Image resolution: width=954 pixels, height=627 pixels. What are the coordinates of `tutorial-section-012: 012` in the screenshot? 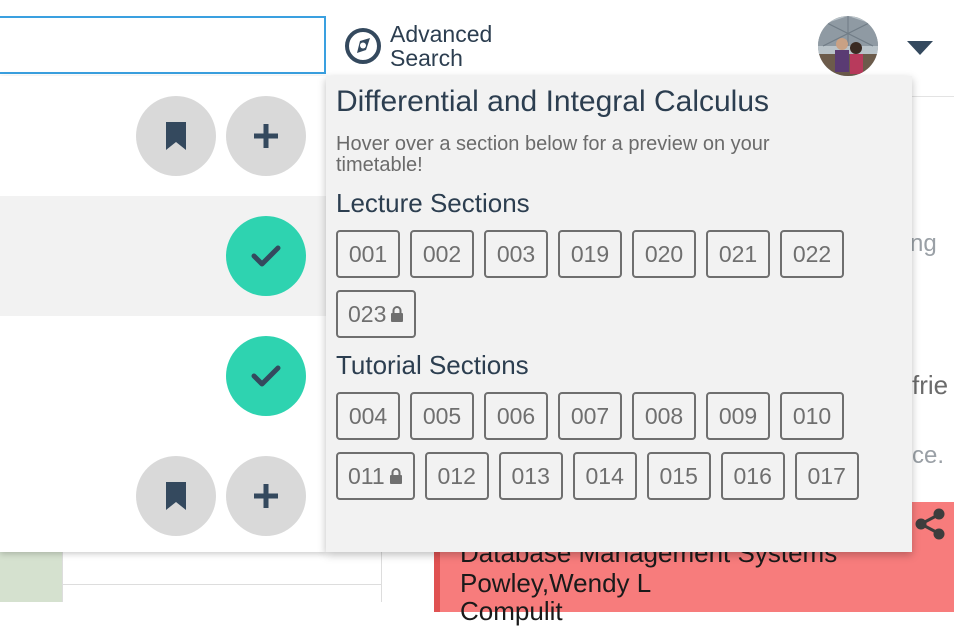 It's located at (456, 476).